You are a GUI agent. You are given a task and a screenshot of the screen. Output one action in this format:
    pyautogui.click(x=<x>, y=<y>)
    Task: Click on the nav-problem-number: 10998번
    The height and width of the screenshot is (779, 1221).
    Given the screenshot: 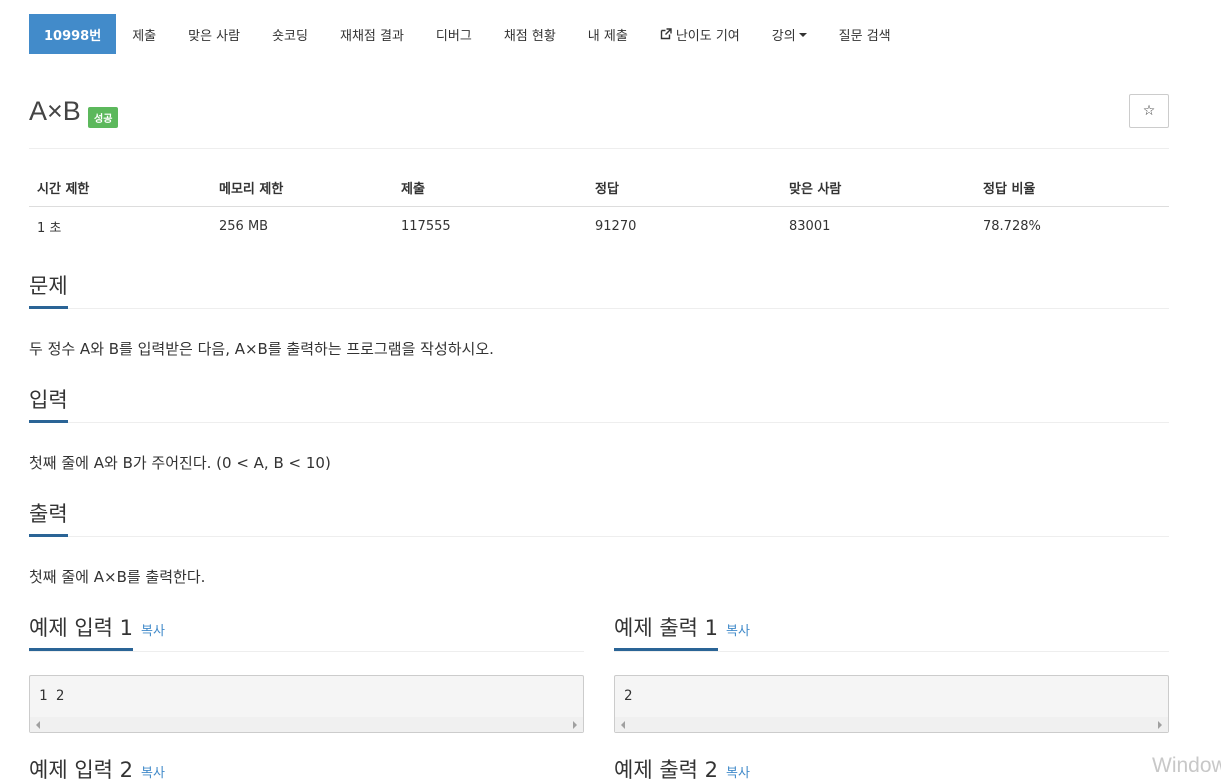 What is the action you would take?
    pyautogui.click(x=73, y=34)
    